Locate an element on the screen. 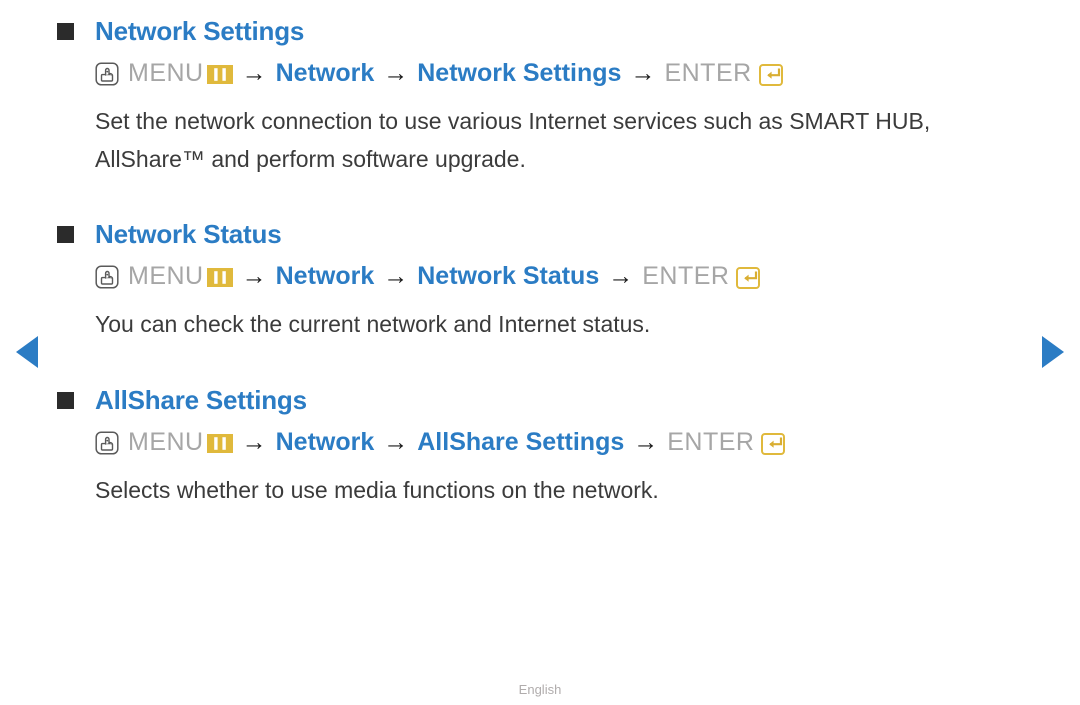  path-step-2: AllShare Settings is located at coordinates (521, 442).